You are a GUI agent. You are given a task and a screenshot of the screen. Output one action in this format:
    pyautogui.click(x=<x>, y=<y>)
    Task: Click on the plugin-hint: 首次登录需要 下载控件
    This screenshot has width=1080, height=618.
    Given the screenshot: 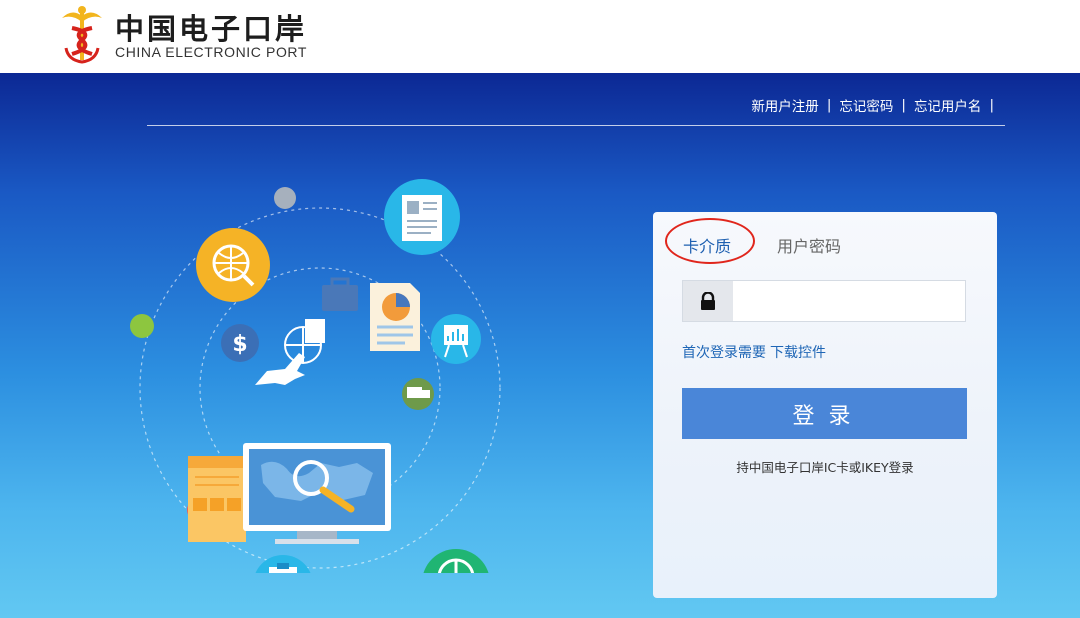 What is the action you would take?
    pyautogui.click(x=754, y=352)
    